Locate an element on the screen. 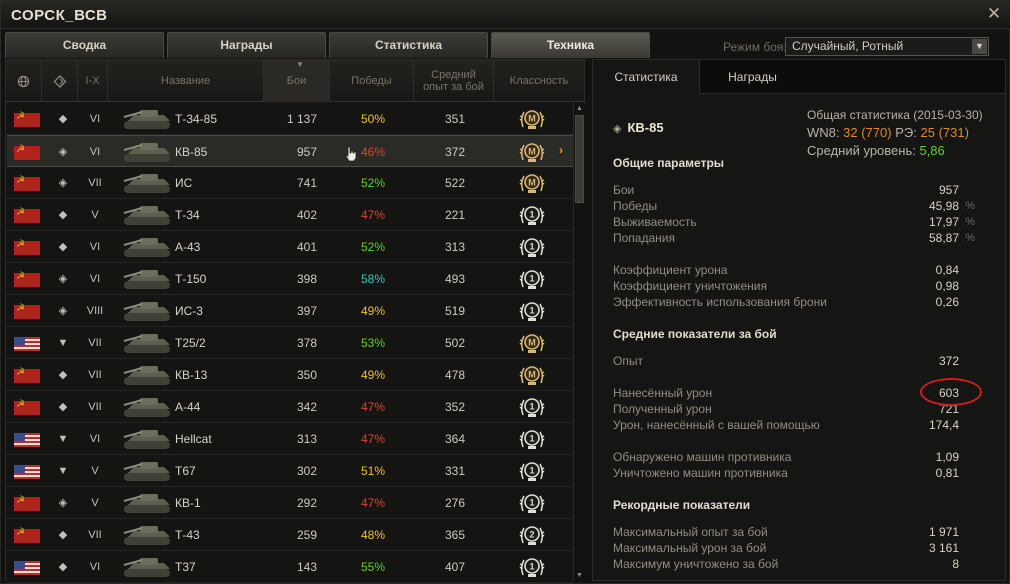  stat-row: Урон, нанесённый с вашей помощью 174,4 is located at coordinates (794, 425).